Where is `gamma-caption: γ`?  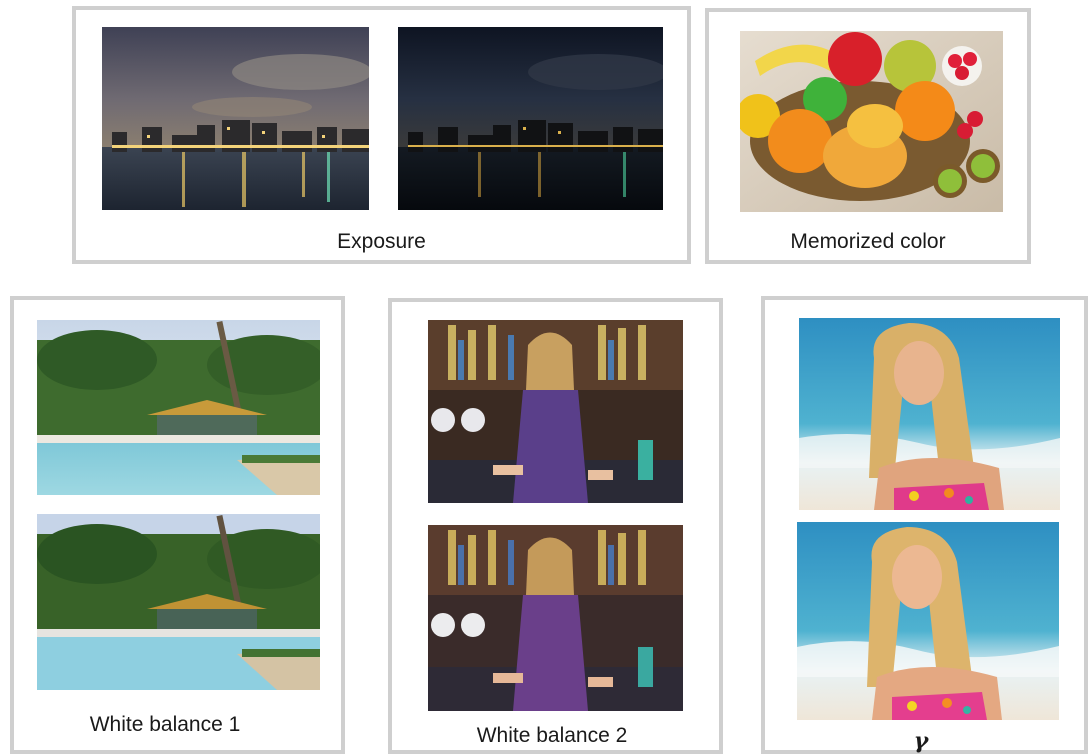 gamma-caption: γ is located at coordinates (921, 741).